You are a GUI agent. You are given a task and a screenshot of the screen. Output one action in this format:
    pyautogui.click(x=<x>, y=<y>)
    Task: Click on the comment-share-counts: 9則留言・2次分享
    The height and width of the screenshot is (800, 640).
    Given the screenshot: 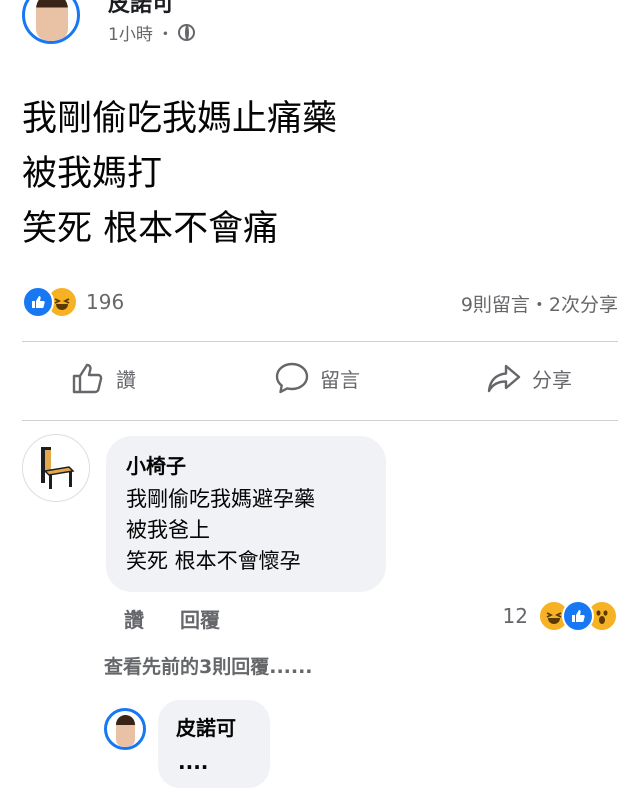 What is the action you would take?
    pyautogui.click(x=539, y=303)
    